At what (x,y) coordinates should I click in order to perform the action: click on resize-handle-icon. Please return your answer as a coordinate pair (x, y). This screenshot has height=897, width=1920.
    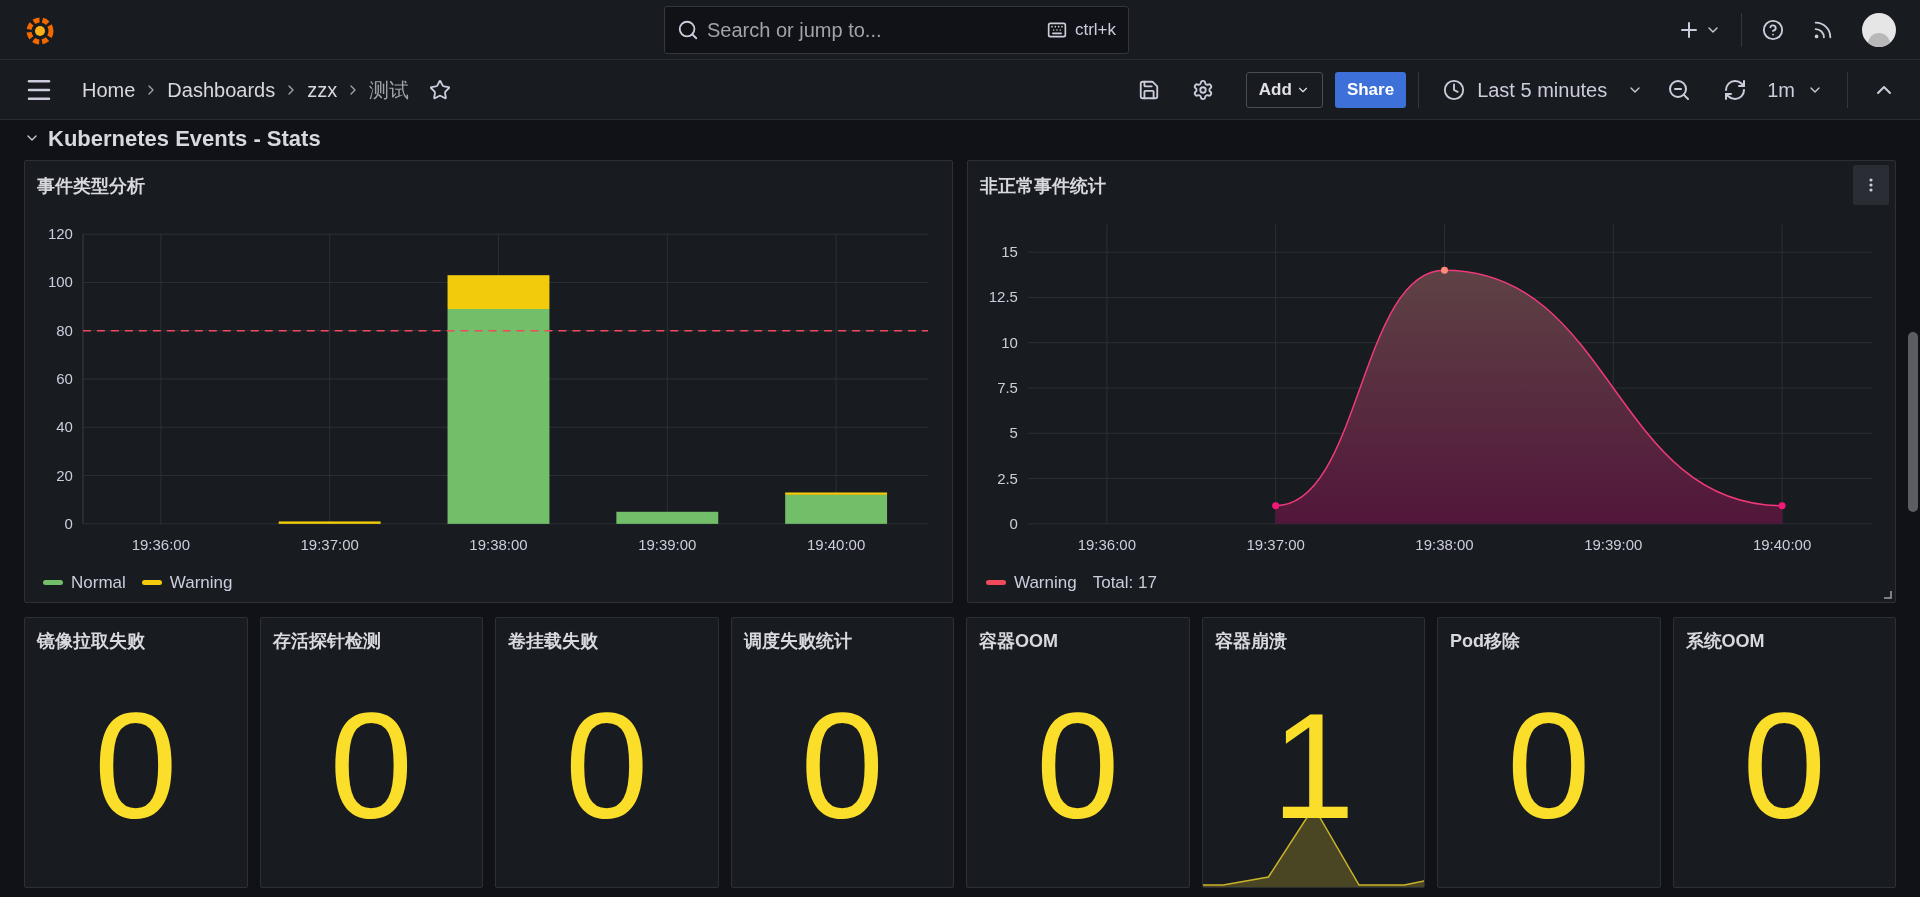
    Looking at the image, I should click on (1888, 595).